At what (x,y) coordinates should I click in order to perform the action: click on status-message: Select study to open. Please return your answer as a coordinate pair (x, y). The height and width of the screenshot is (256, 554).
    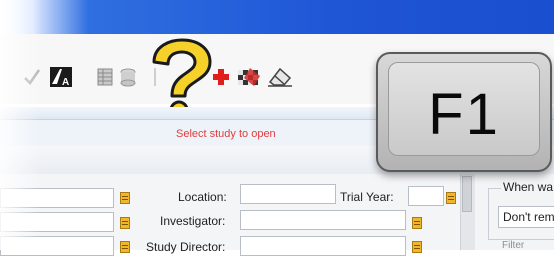
    Looking at the image, I should click on (226, 134).